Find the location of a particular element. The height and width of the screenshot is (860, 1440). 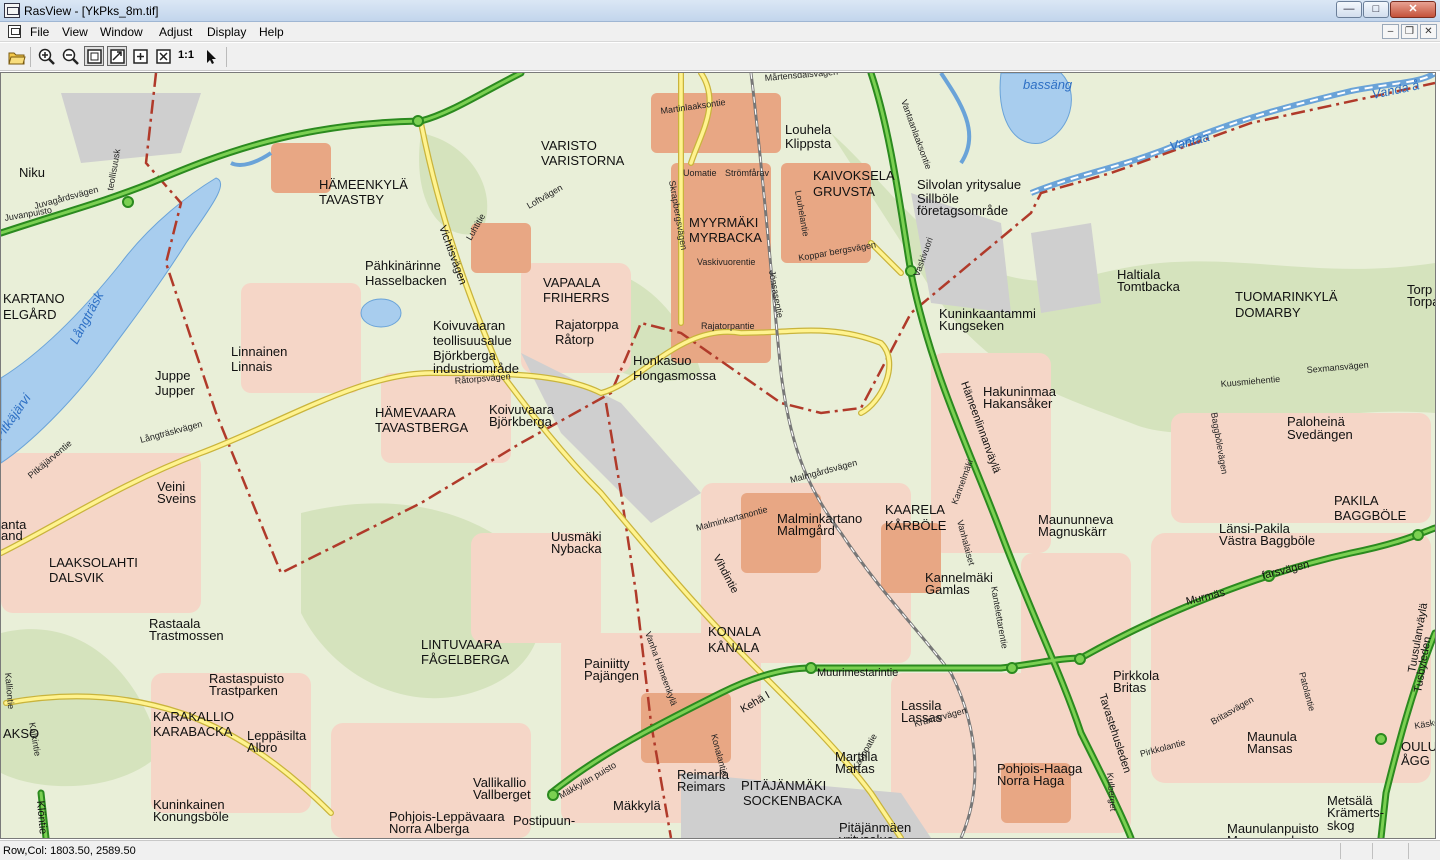

street-label: Rajatorpantie is located at coordinates (728, 326).